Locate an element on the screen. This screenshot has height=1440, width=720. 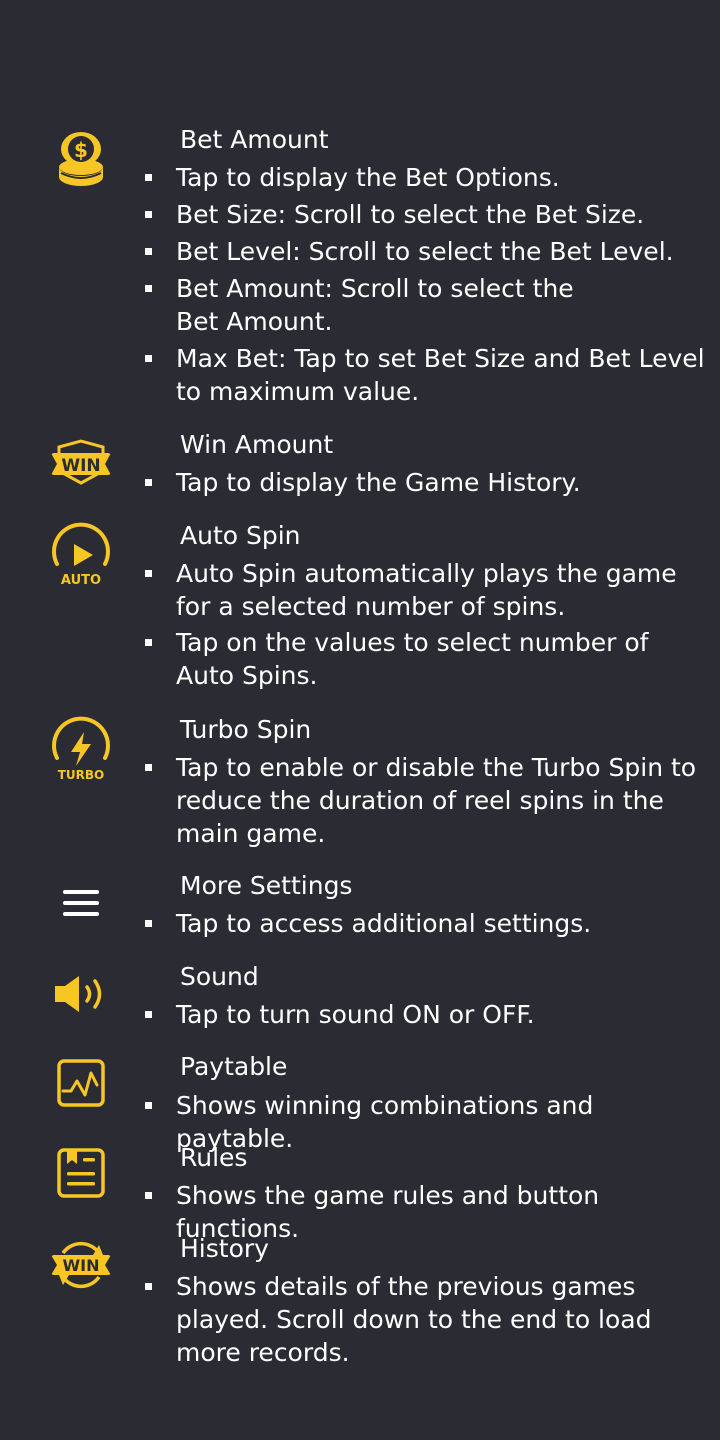
section-title: Paytable is located at coordinates (234, 1066).